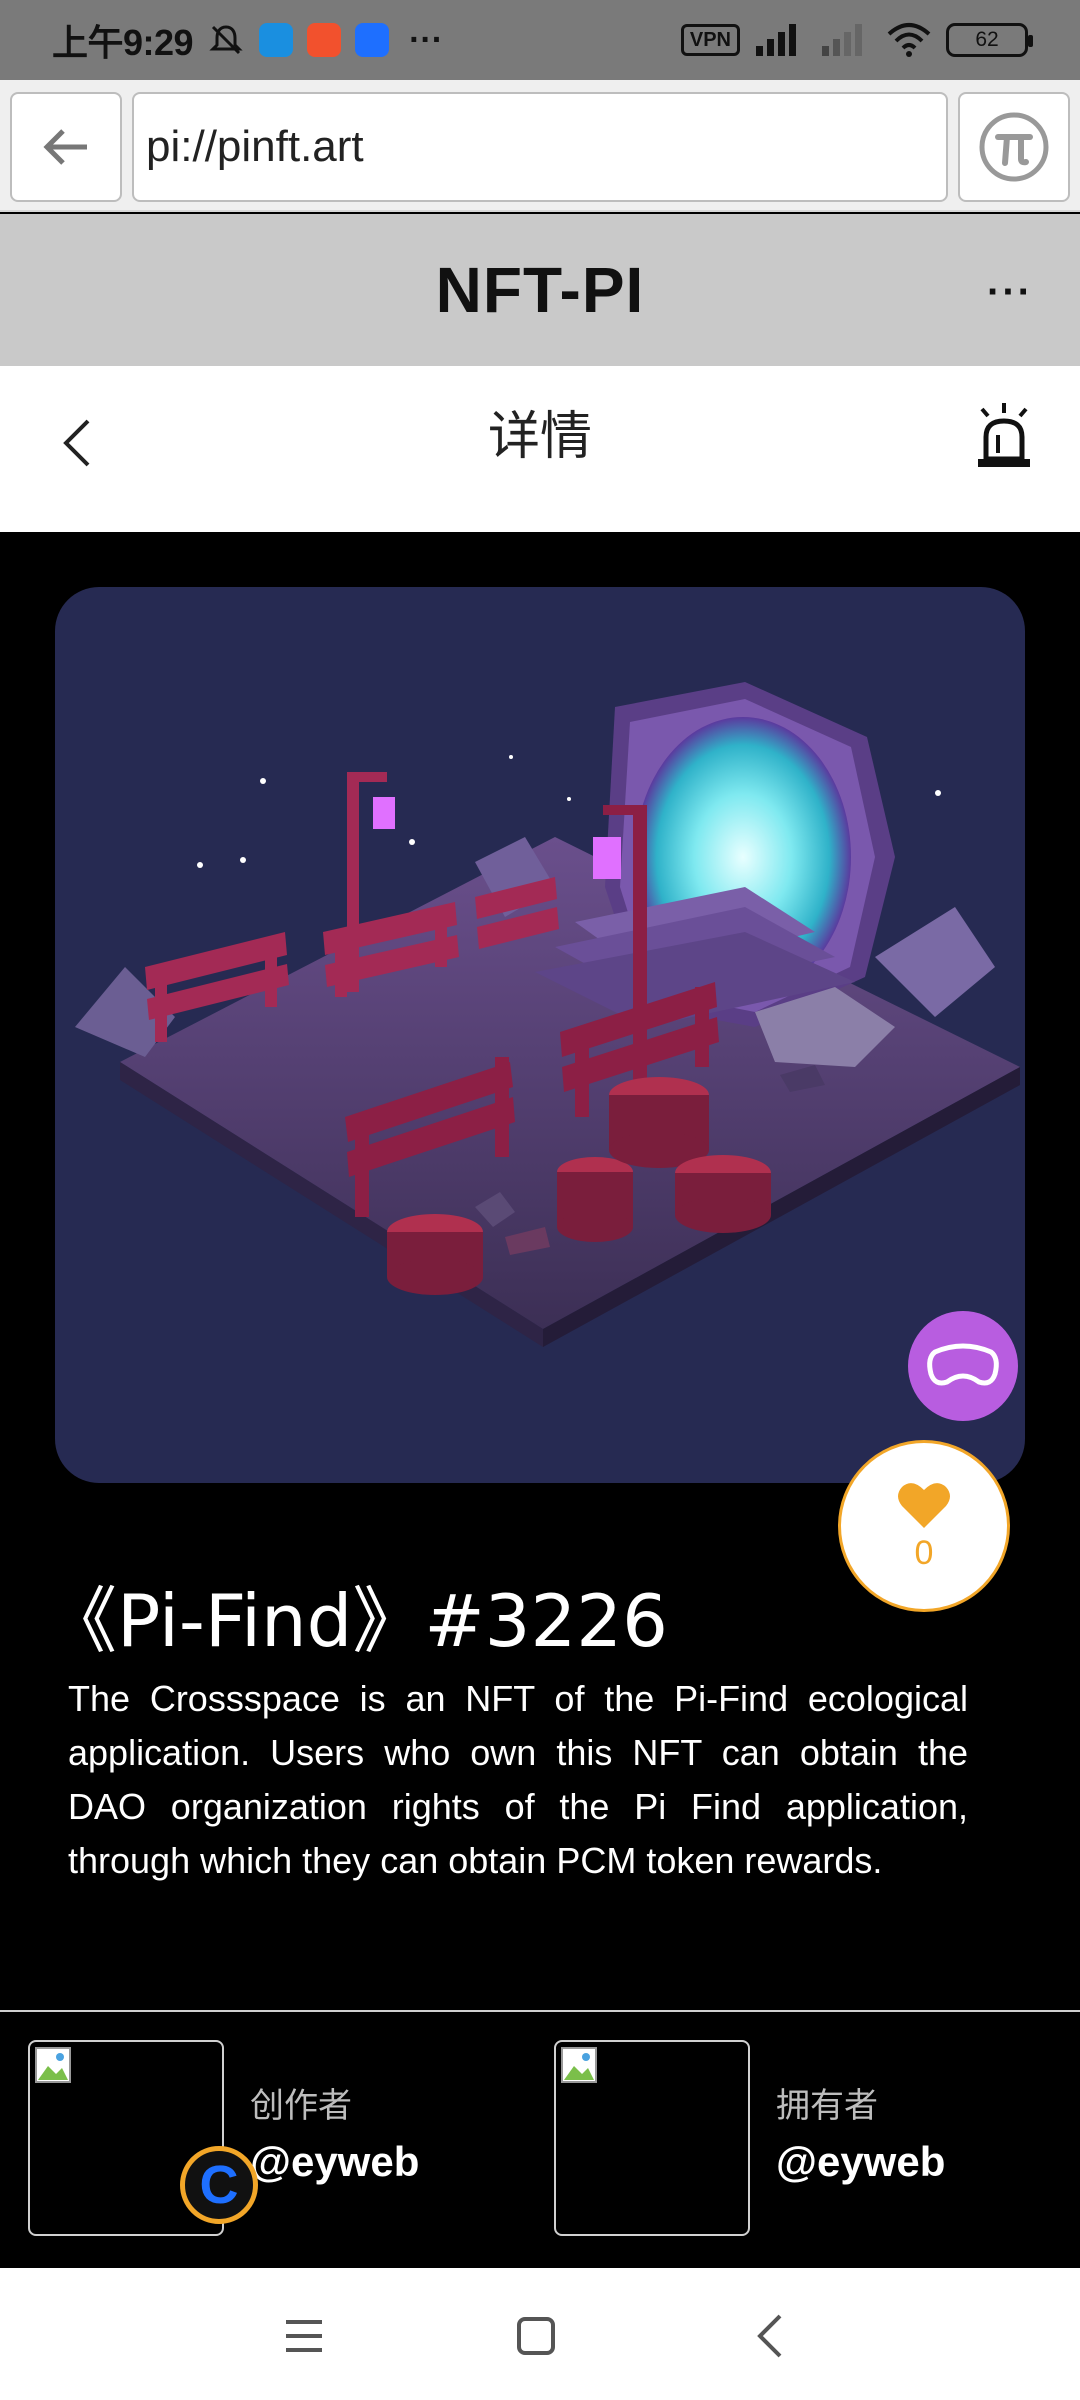 Image resolution: width=1080 pixels, height=2400 pixels. I want to click on status-notification-icons: ···, so click(325, 40).